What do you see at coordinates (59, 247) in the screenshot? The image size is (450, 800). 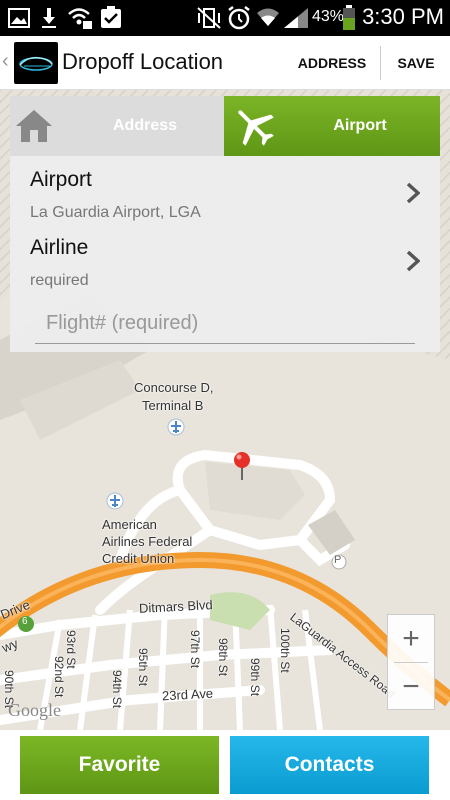 I see `airline-row-title: Airline` at bounding box center [59, 247].